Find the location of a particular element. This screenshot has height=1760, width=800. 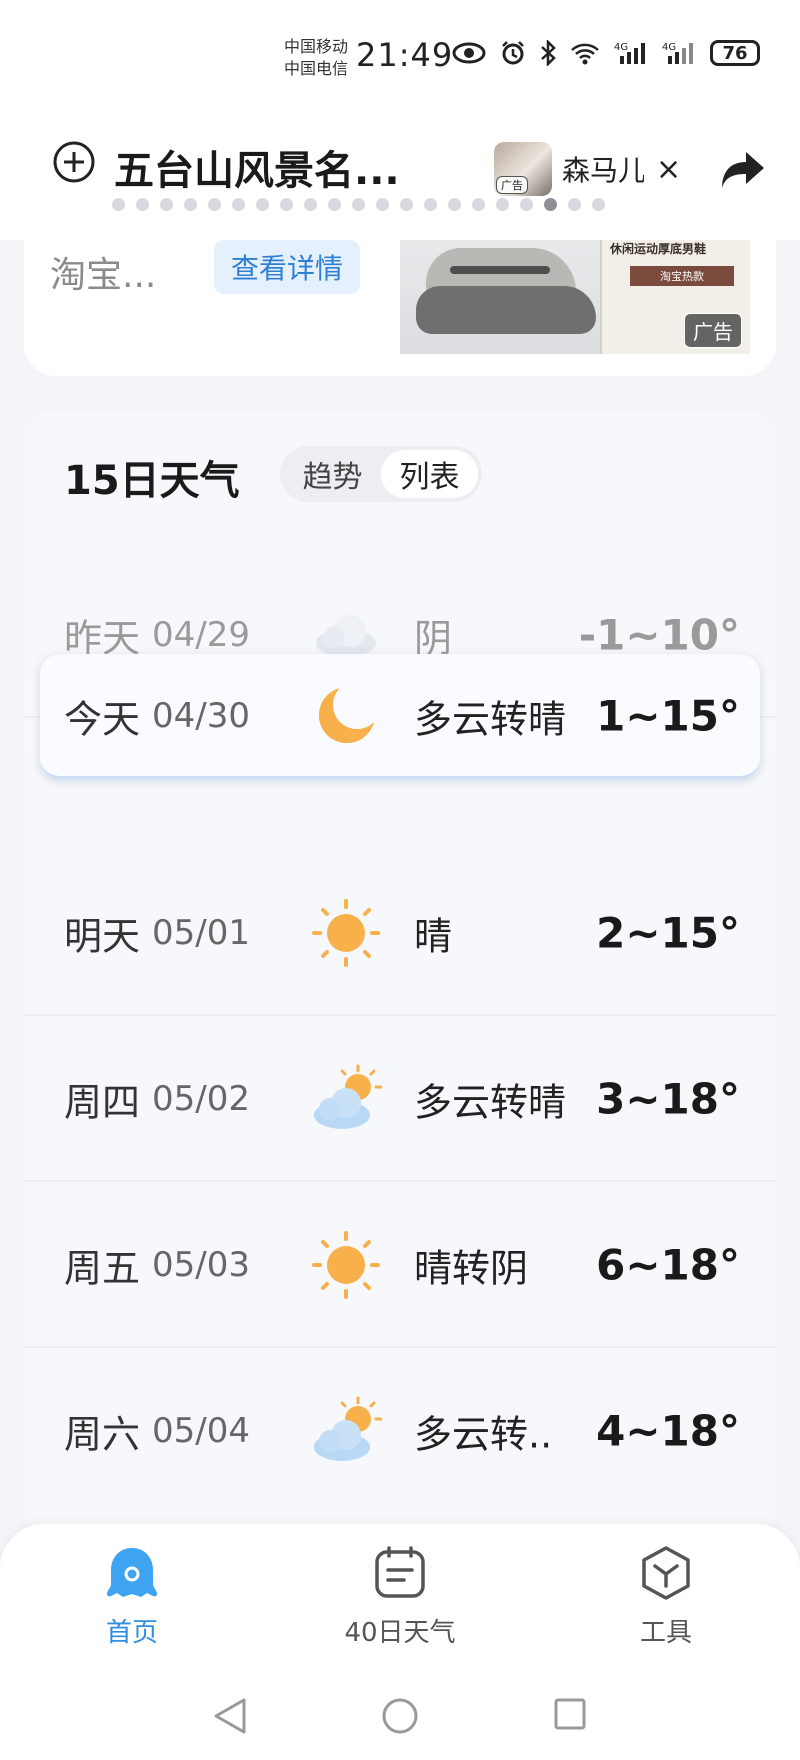

day-name: 周六 is located at coordinates (102, 1434).